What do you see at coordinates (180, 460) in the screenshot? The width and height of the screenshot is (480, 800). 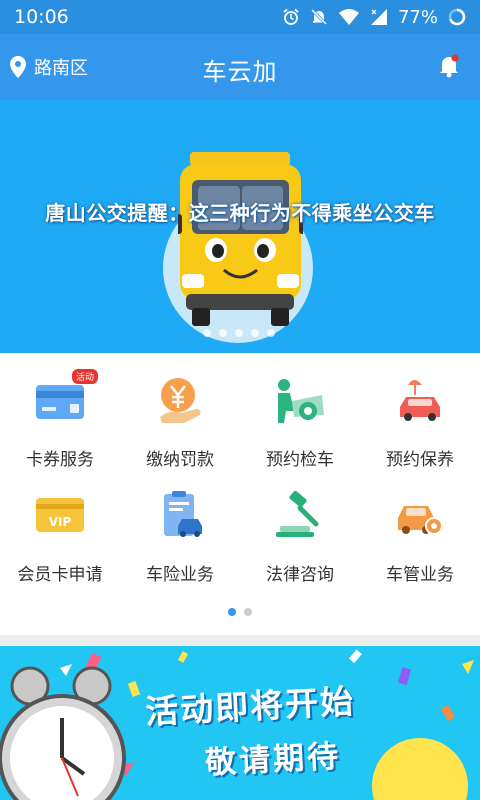 I see `service-label: 缴纳罚款` at bounding box center [180, 460].